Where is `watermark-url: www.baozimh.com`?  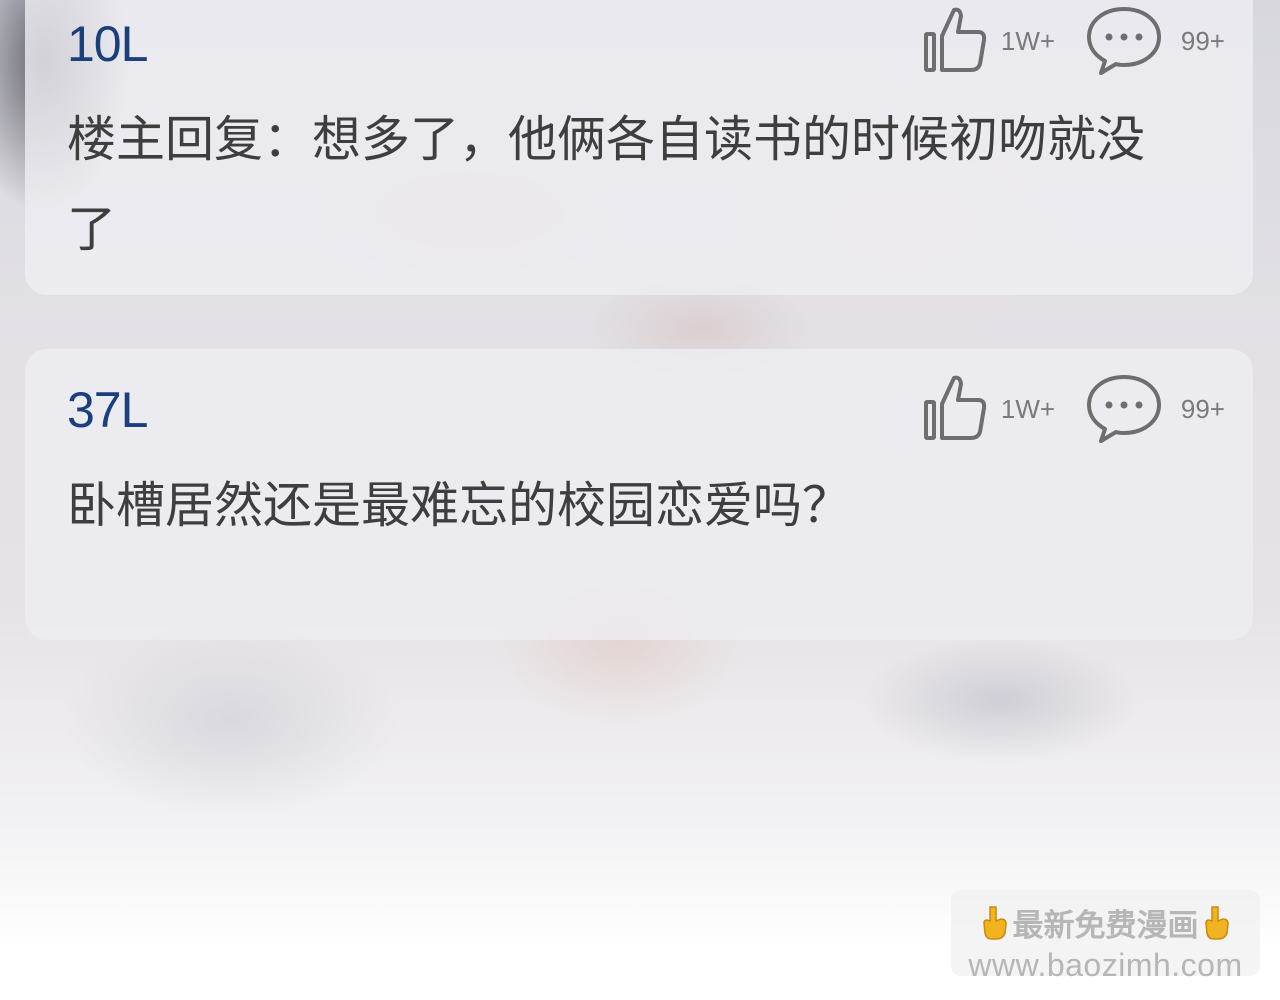
watermark-url: www.baozimh.com is located at coordinates (1105, 965).